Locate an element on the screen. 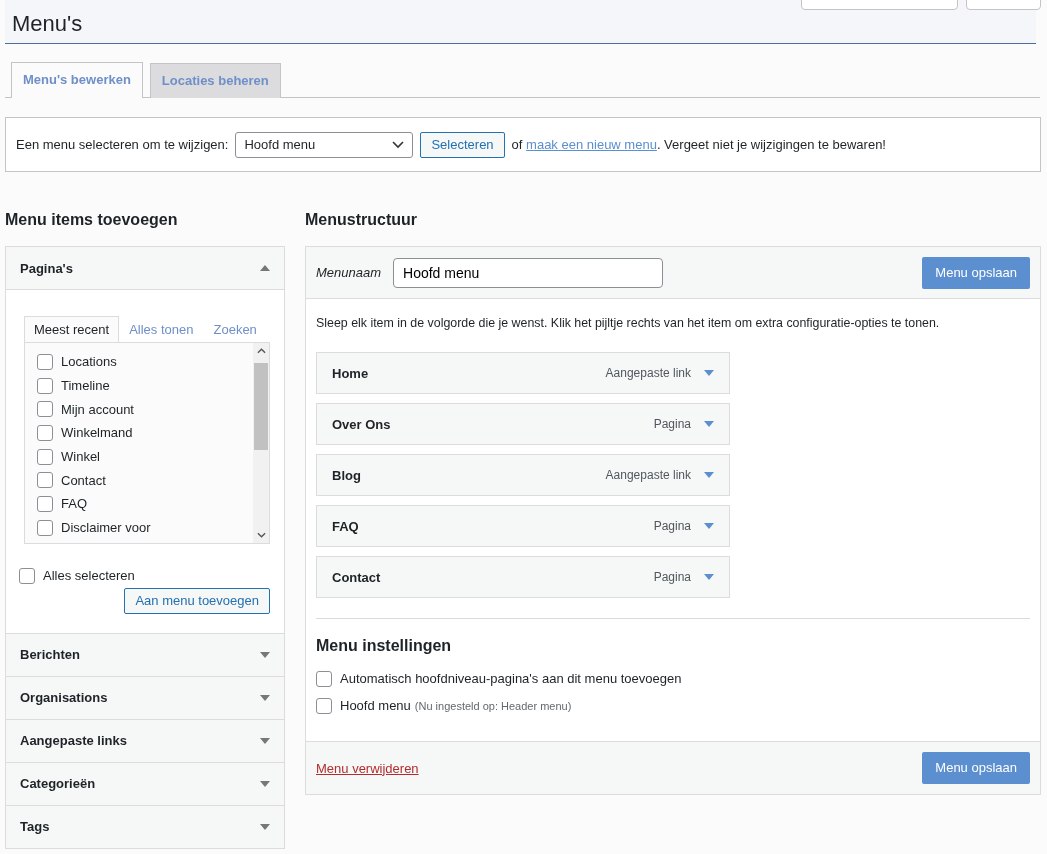  accordion-title: Aangepaste links is located at coordinates (73, 741).